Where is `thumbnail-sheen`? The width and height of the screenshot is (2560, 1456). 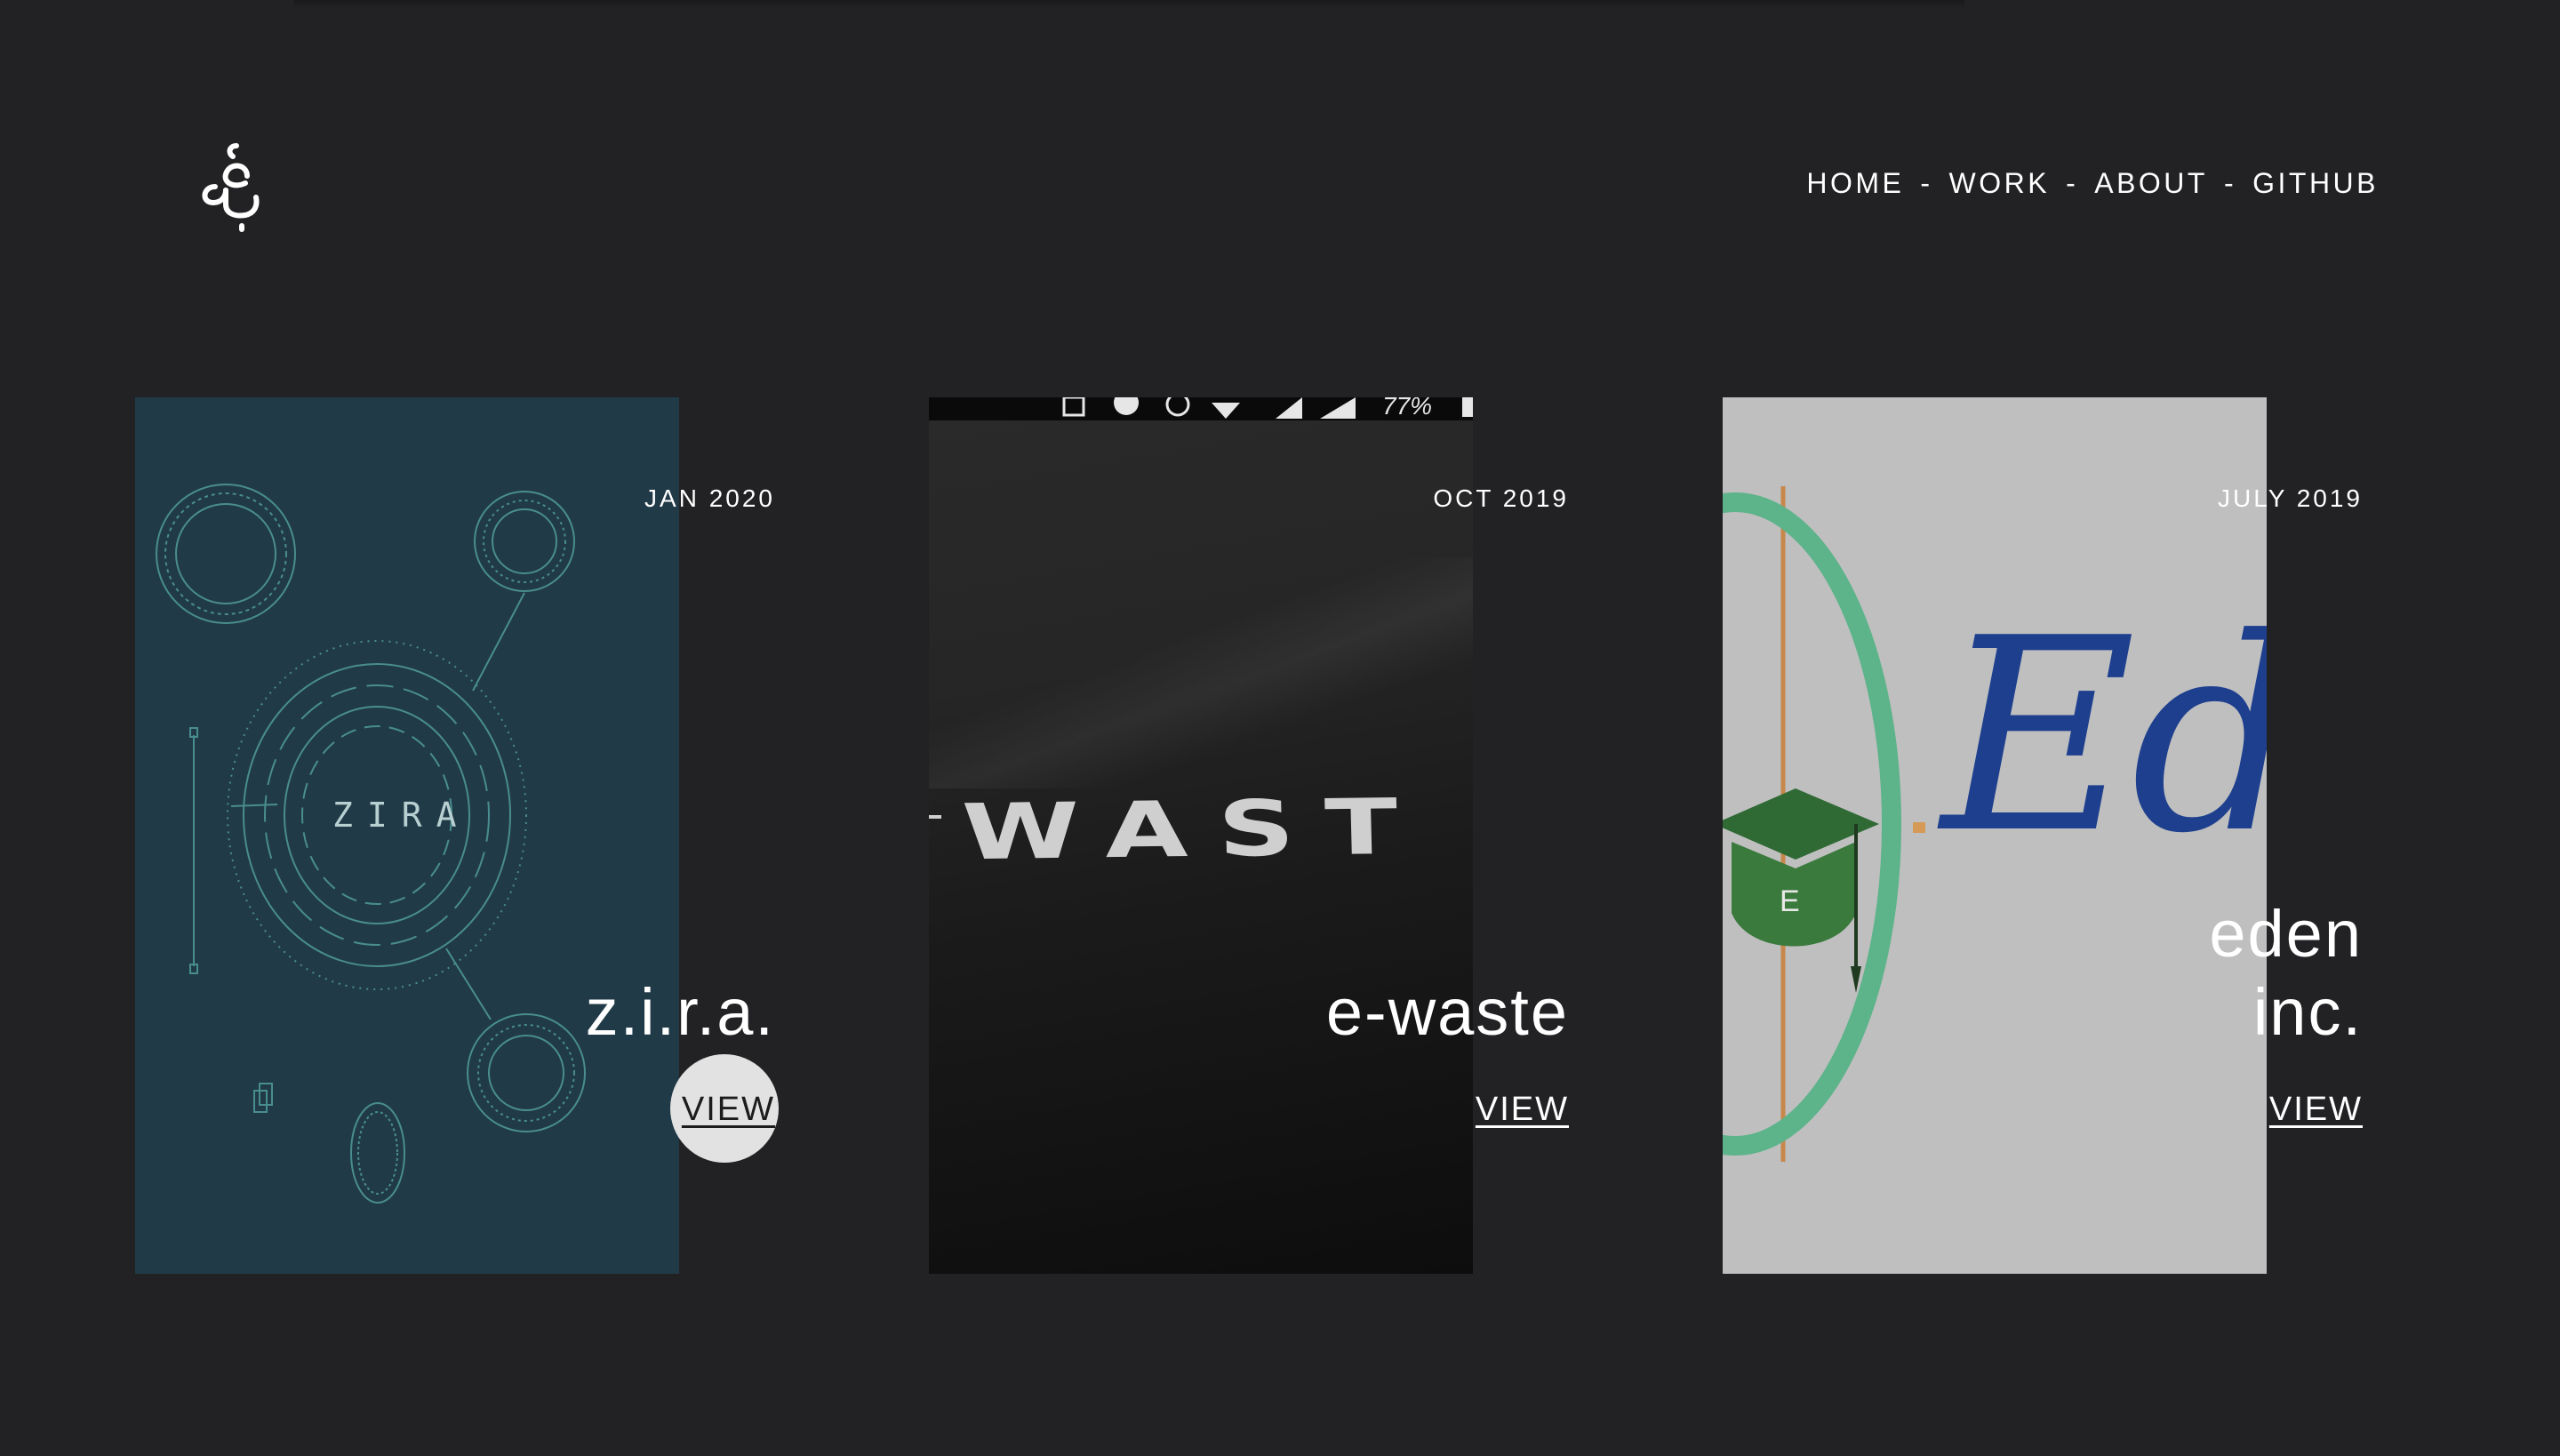 thumbnail-sheen is located at coordinates (1201, 672).